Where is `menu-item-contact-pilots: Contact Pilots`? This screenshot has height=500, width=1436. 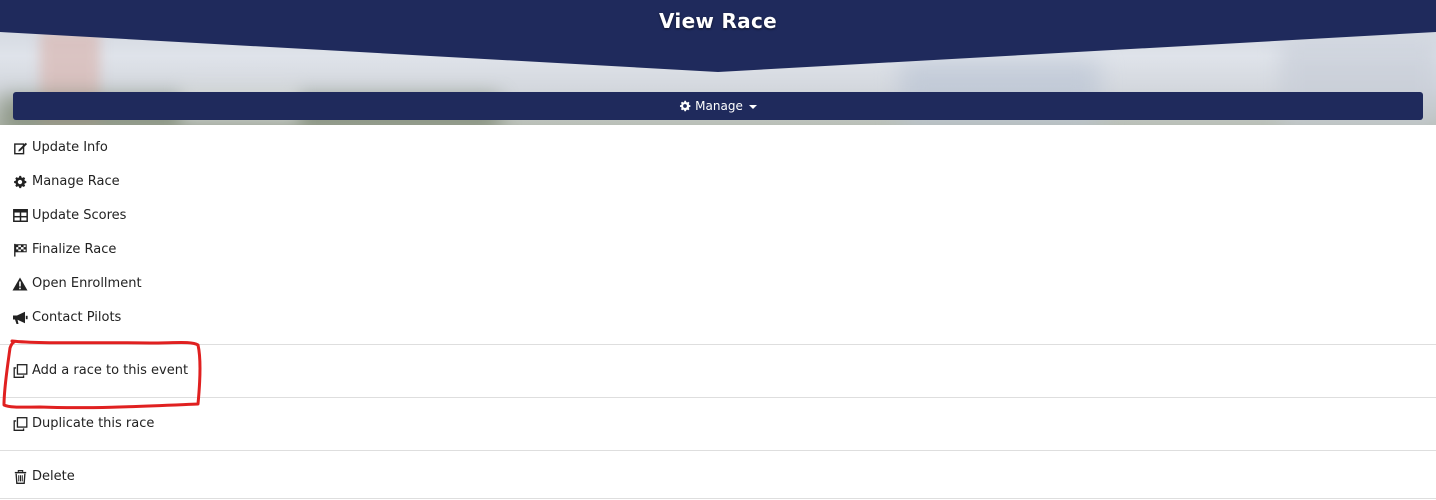
menu-item-contact-pilots: Contact Pilots is located at coordinates (66, 317).